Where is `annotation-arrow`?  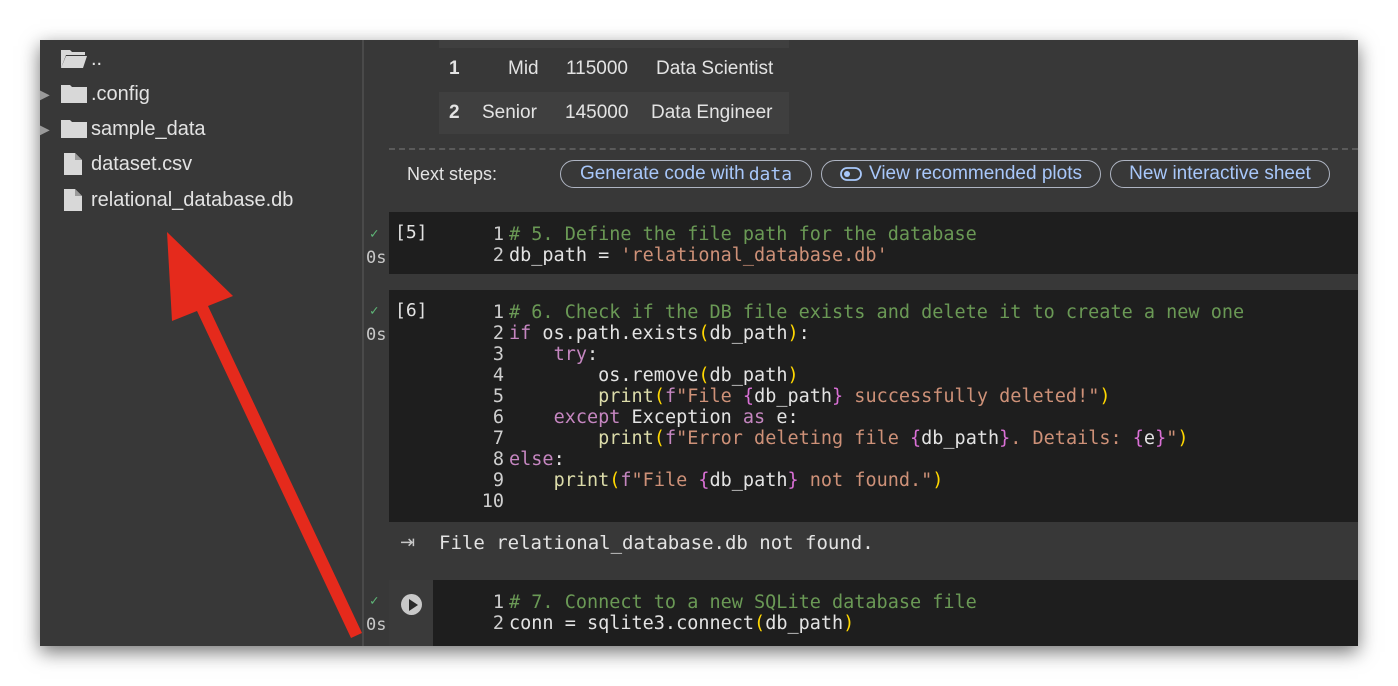 annotation-arrow is located at coordinates (264, 435).